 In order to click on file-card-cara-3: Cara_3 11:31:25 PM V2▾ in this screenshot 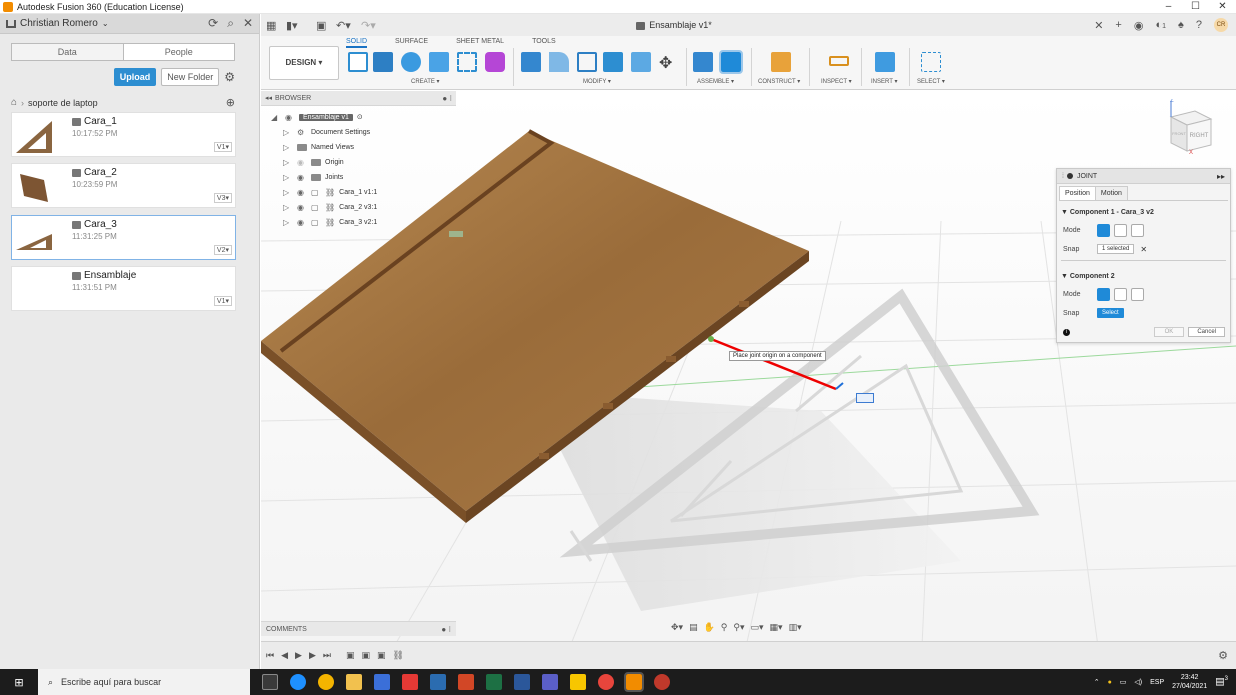, I will do `click(123, 237)`.